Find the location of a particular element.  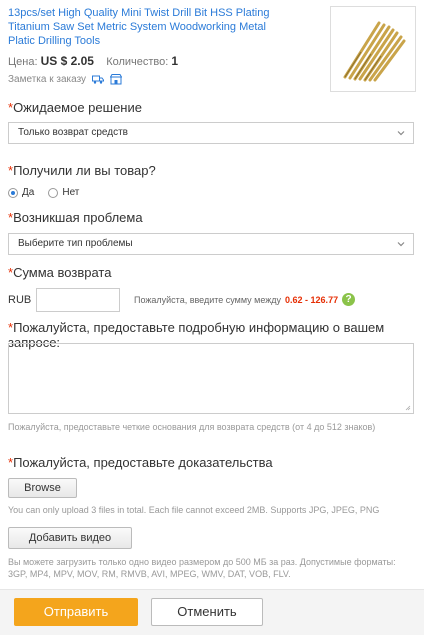

currency-label: RUB is located at coordinates (20, 300).